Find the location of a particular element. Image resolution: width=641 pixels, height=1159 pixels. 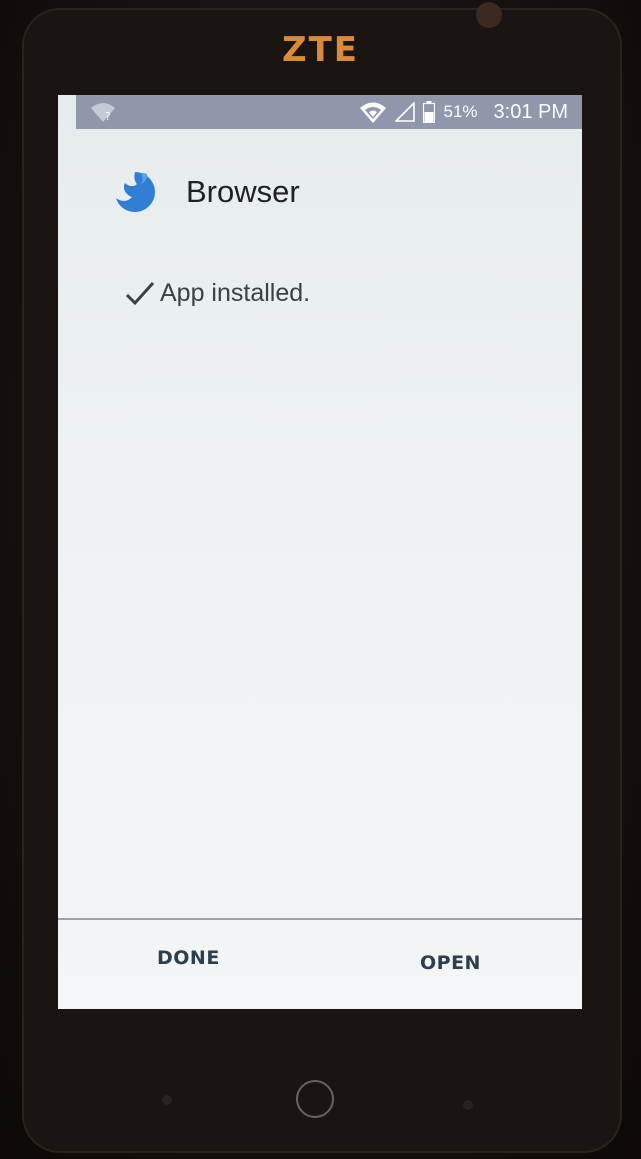

install-status-text: App installed. is located at coordinates (235, 293).